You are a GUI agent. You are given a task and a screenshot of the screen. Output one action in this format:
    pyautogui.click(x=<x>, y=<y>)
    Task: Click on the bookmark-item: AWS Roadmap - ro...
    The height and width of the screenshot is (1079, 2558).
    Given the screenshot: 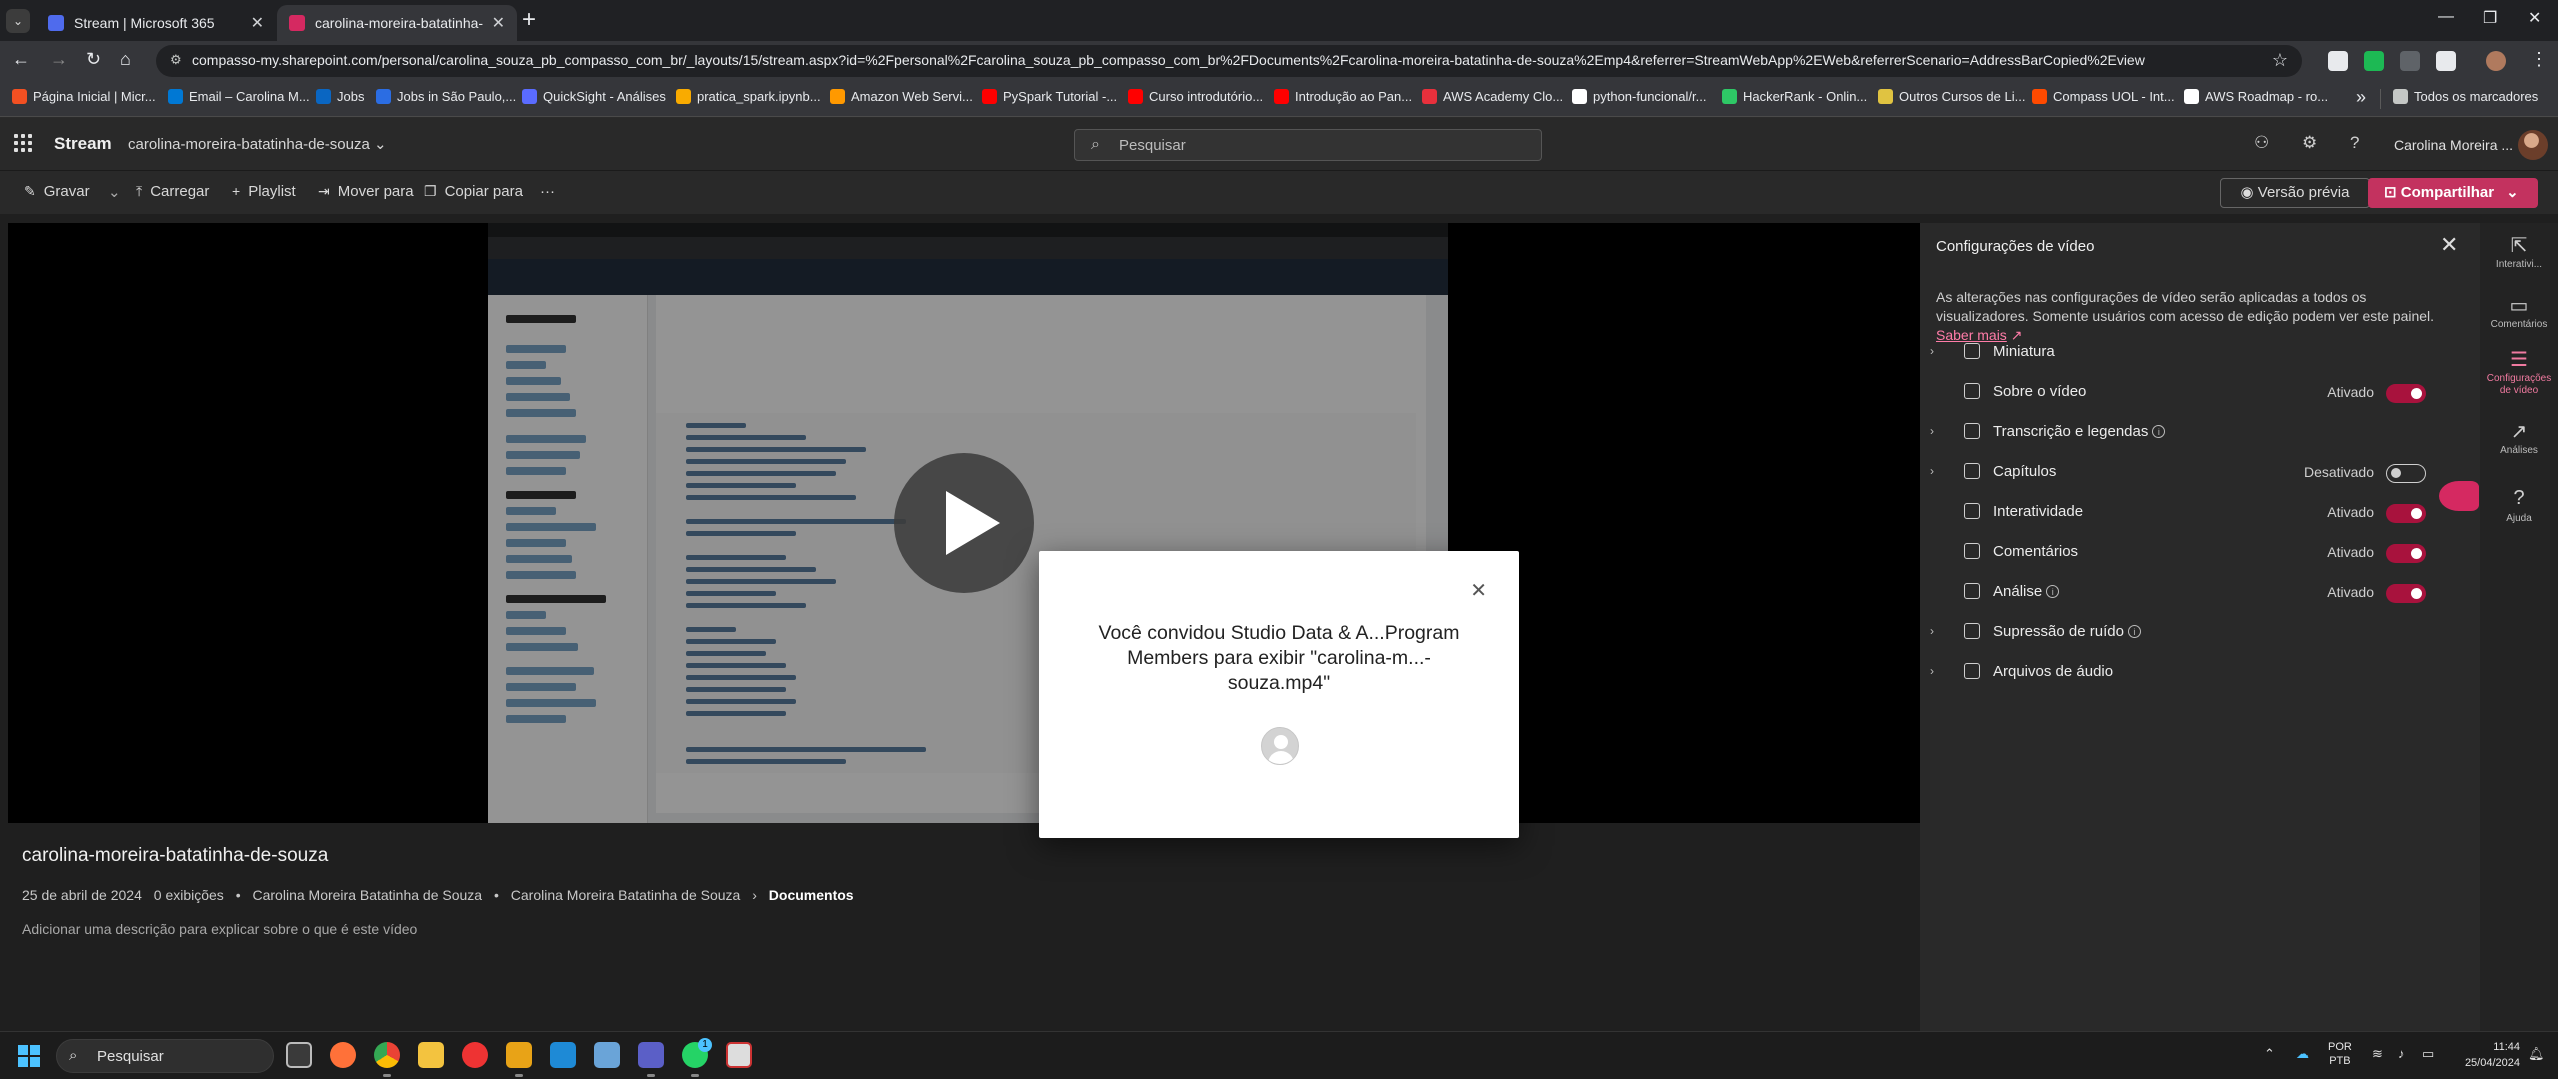 What is the action you would take?
    pyautogui.click(x=2256, y=99)
    